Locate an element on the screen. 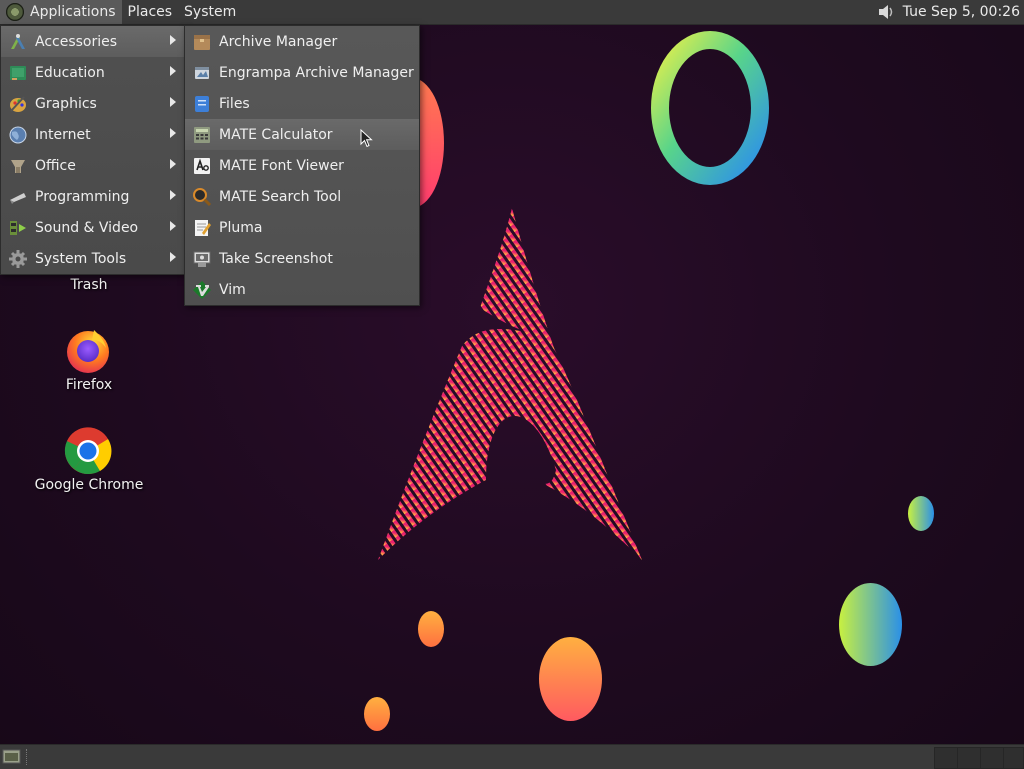 Image resolution: width=1024 pixels, height=769 pixels. app-mate-calculator: MATE Calculator is located at coordinates (302, 134).